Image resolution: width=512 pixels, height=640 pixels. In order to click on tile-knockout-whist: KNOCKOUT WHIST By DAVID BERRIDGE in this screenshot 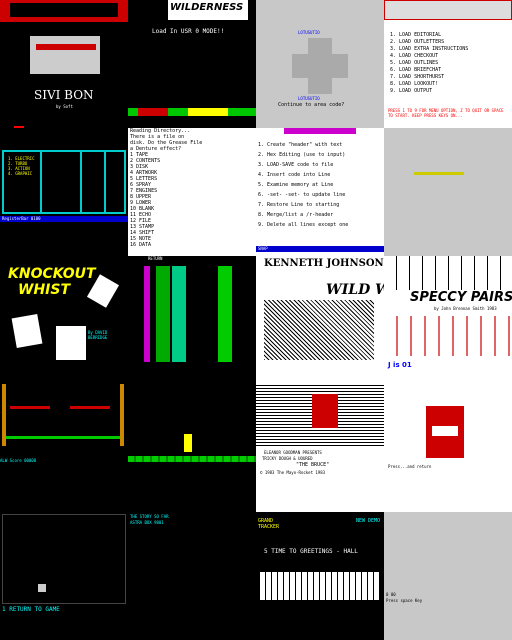, I will do `click(64, 320)`.